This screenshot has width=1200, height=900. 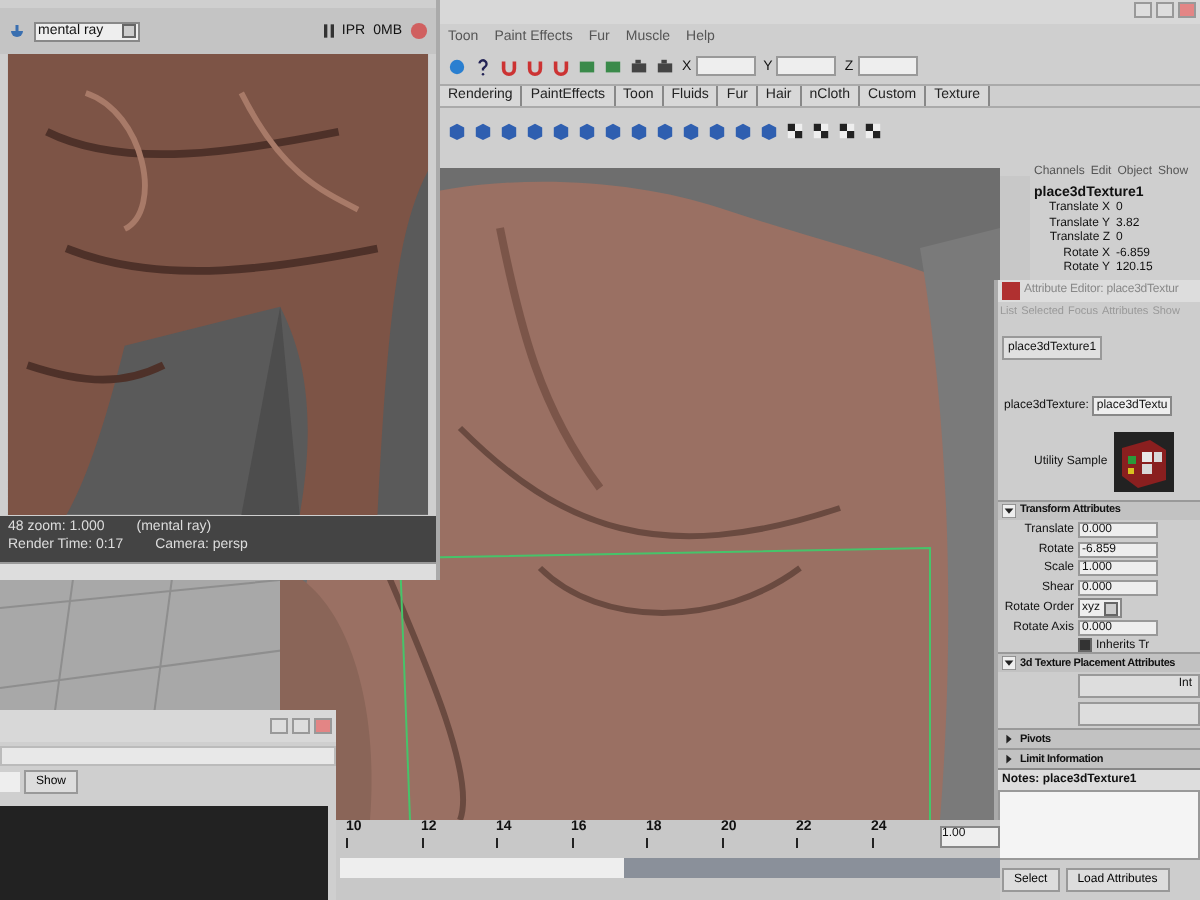 What do you see at coordinates (1099, 825) in the screenshot?
I see `notes-field` at bounding box center [1099, 825].